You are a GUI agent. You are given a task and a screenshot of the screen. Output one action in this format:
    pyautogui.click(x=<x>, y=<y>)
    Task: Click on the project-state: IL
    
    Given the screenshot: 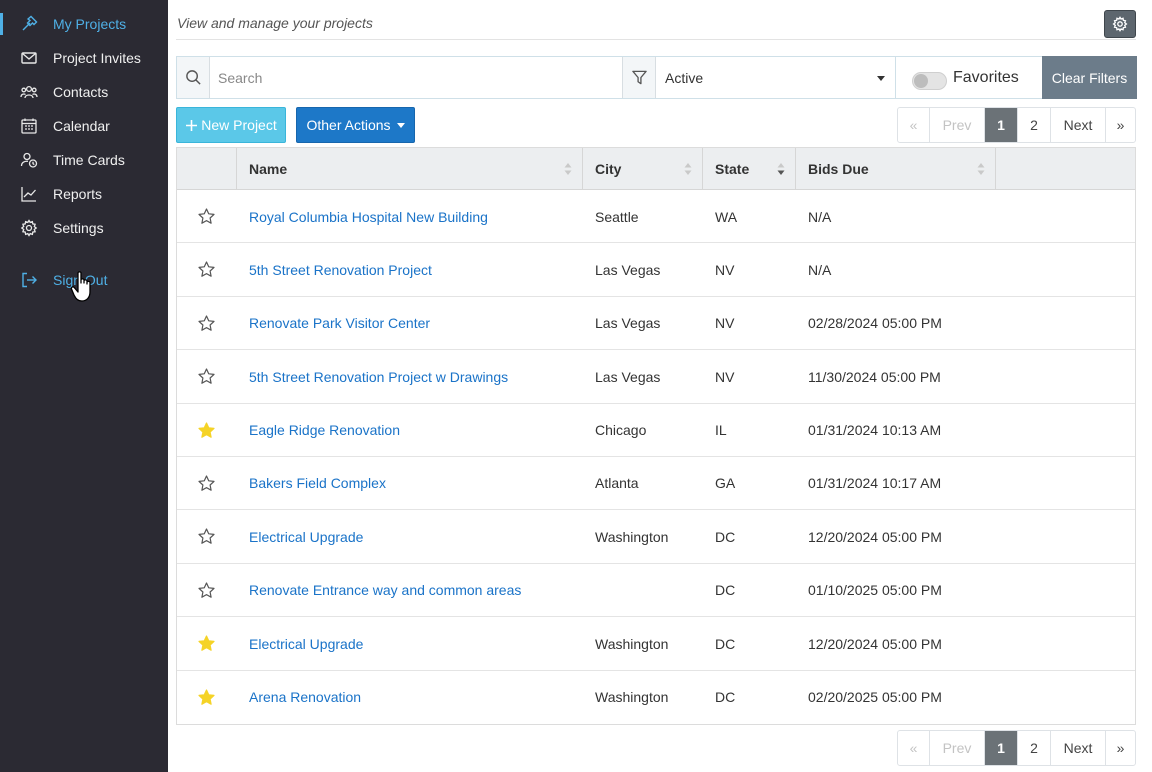 What is the action you would take?
    pyautogui.click(x=721, y=430)
    